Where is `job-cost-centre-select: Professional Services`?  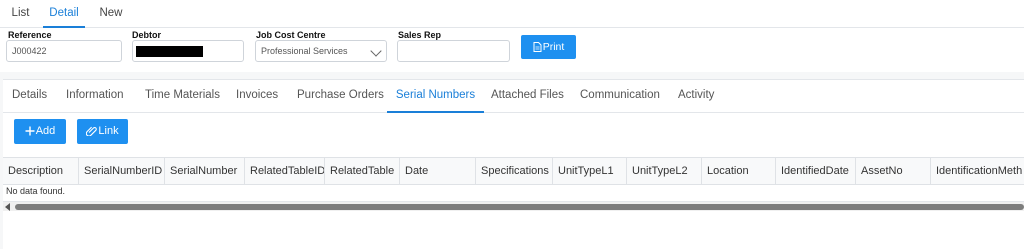
job-cost-centre-select: Professional Services is located at coordinates (321, 51).